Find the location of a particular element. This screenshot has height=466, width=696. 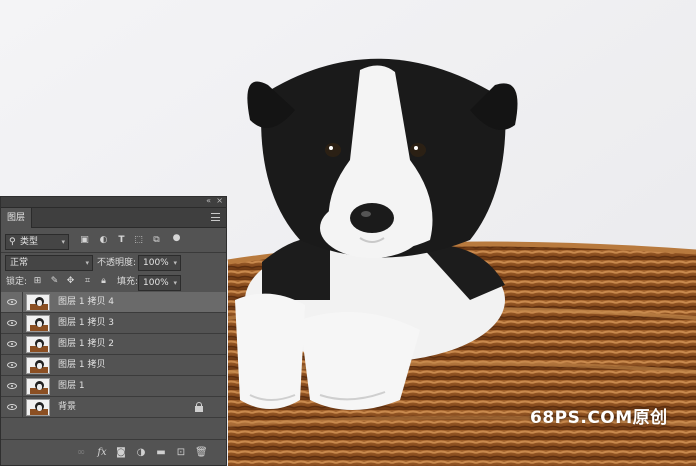

watermark-text: 68PS.COM原创 is located at coordinates (599, 418).